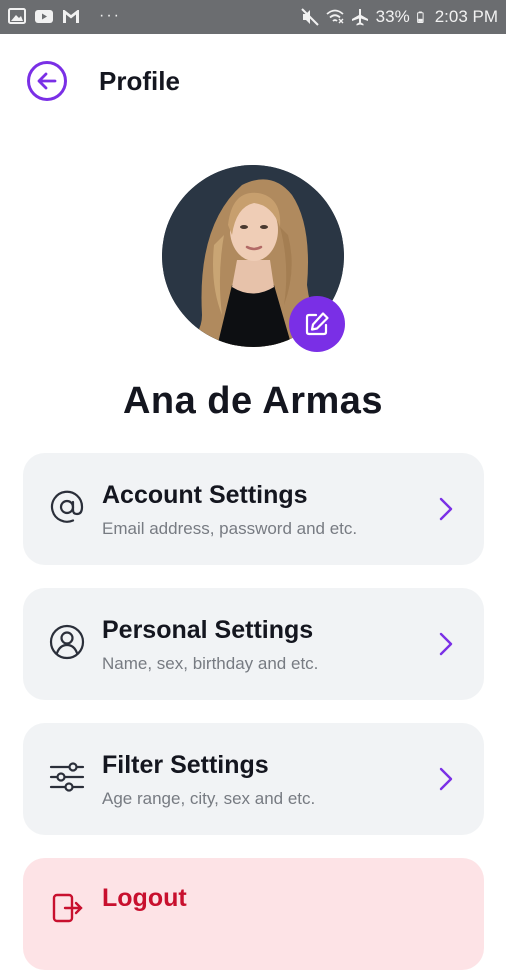  What do you see at coordinates (253, 17) in the screenshot?
I see `status-bar: ··· 33% 2:03 PM` at bounding box center [253, 17].